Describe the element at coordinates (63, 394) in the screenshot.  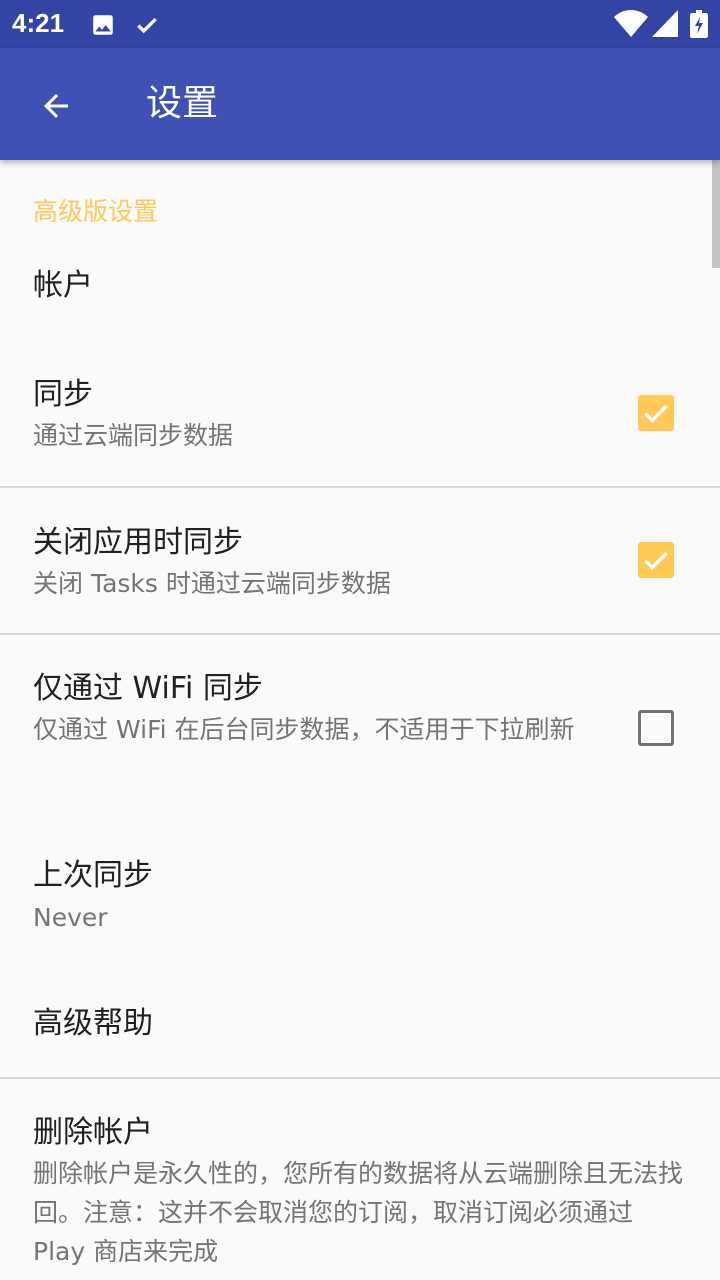
I see `pref-sync-title: 同步` at that location.